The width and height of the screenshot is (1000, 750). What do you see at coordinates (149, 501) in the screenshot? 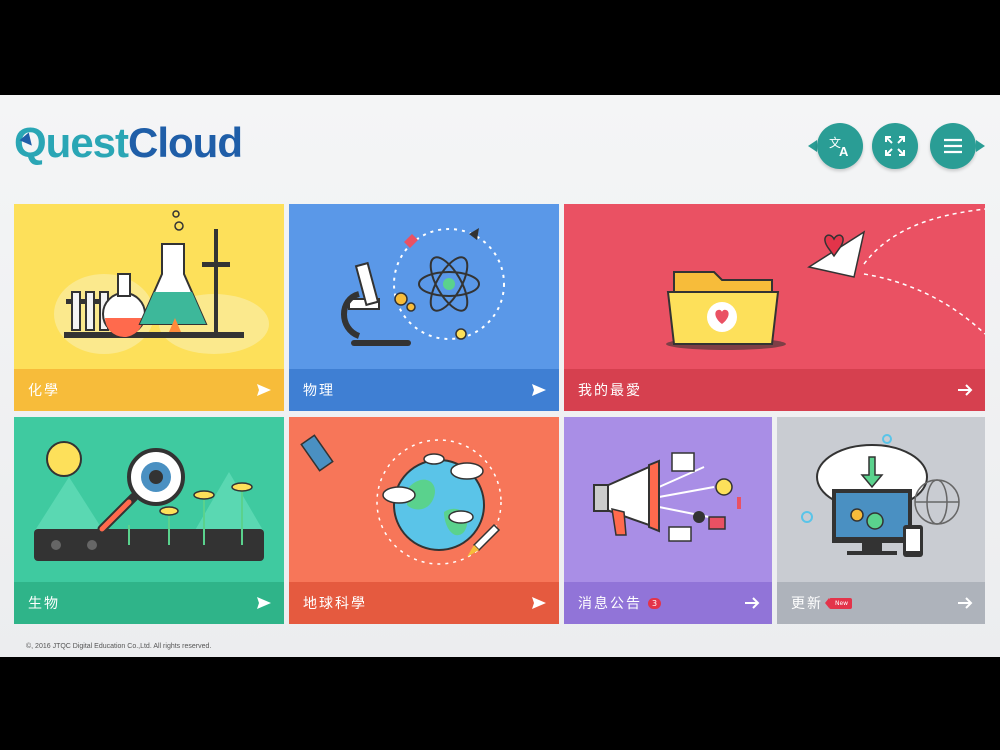
I see `biology-illustration` at bounding box center [149, 501].